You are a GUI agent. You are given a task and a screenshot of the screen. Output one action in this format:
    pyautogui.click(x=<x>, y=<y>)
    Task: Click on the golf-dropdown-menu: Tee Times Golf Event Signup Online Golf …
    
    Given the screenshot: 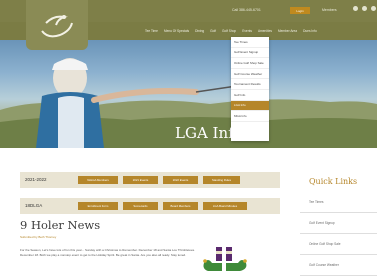 What is the action you would take?
    pyautogui.click(x=250, y=89)
    